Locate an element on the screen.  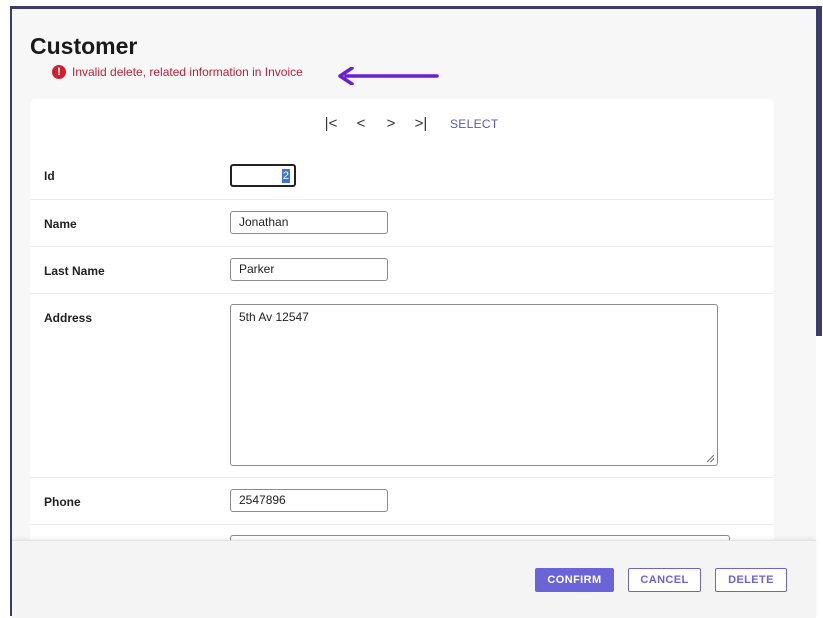
id-label: Id is located at coordinates (49, 176).